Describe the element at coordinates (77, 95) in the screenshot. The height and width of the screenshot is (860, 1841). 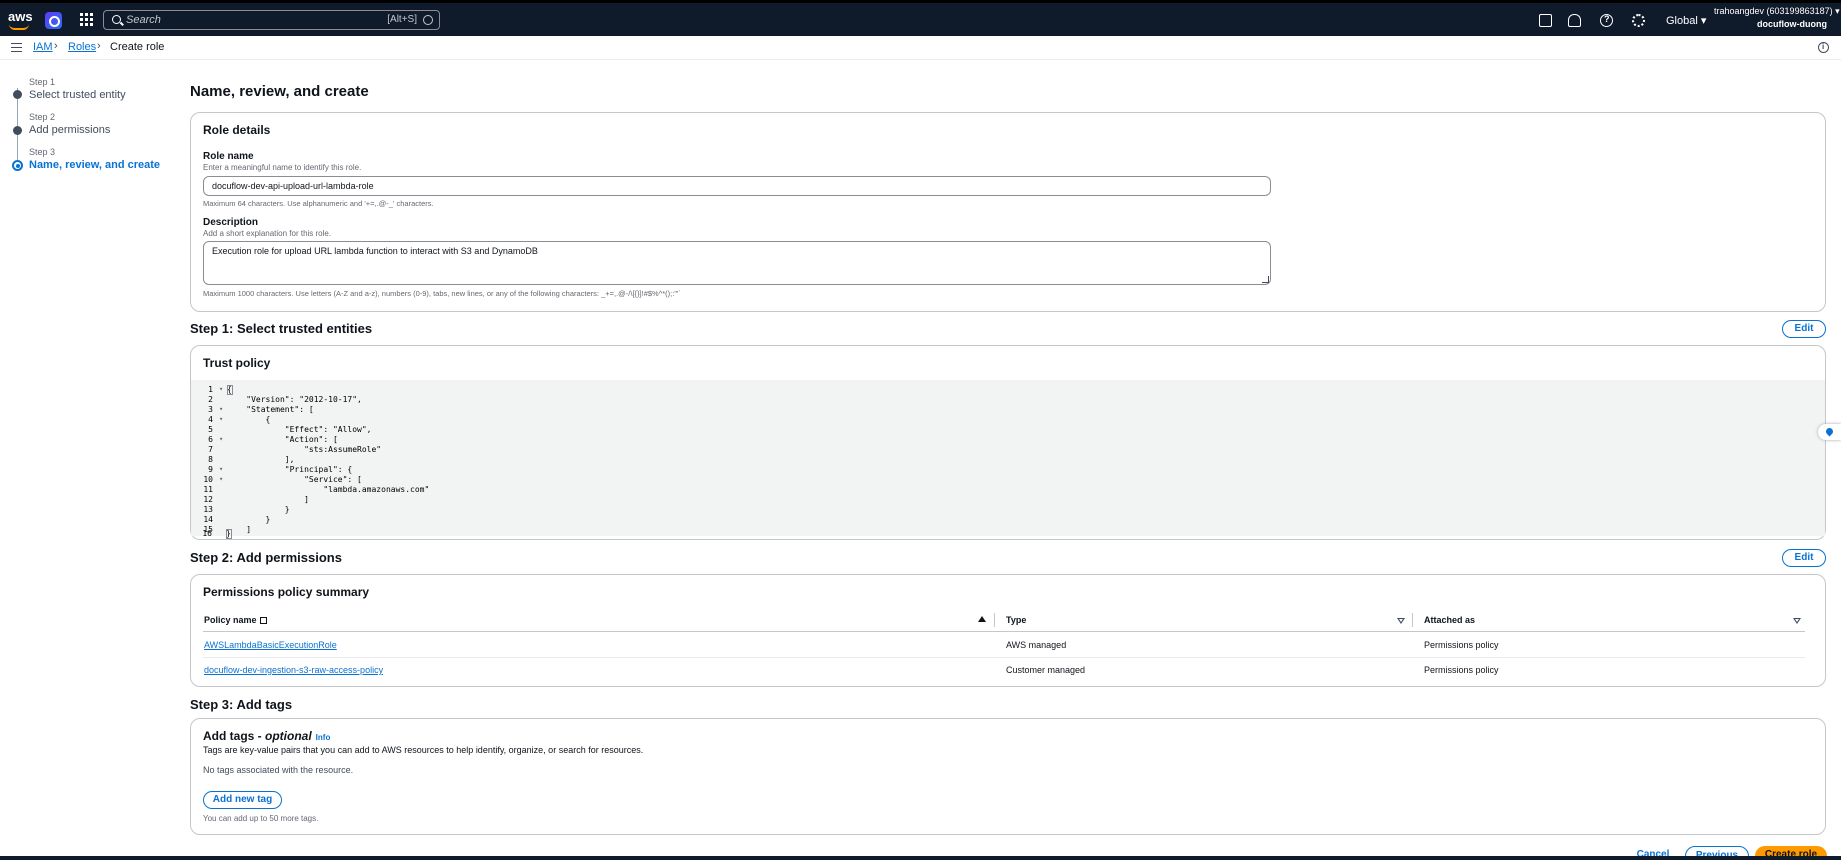
I see `step-name: Select trusted entity` at that location.